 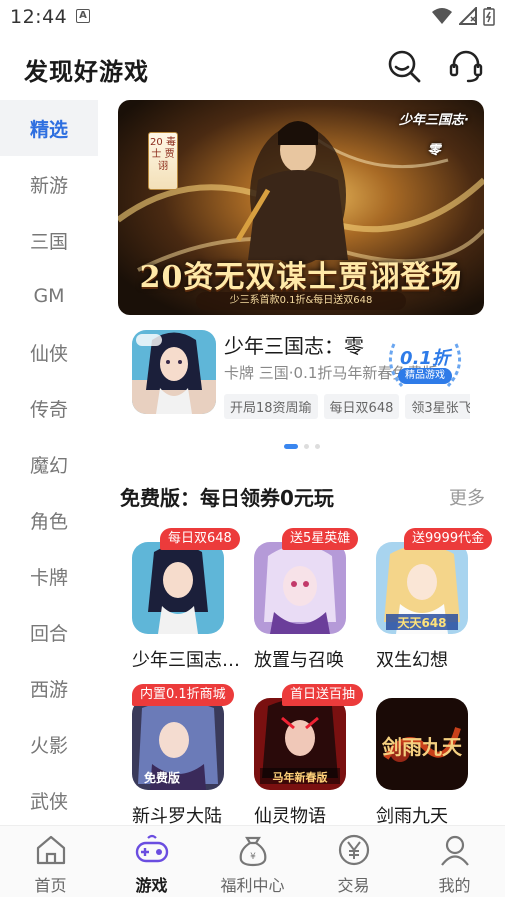 What do you see at coordinates (425, 376) in the screenshot?
I see `discount-label: 精品游戏` at bounding box center [425, 376].